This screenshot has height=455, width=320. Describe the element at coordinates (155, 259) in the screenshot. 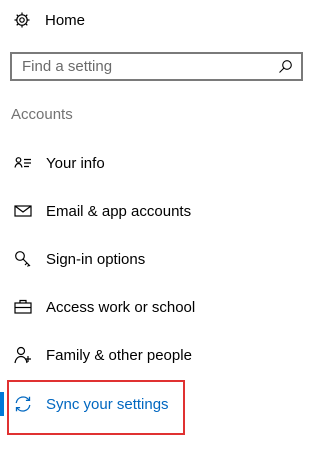

I see `sidebar-item-sign-in-options: Sign-in options` at that location.